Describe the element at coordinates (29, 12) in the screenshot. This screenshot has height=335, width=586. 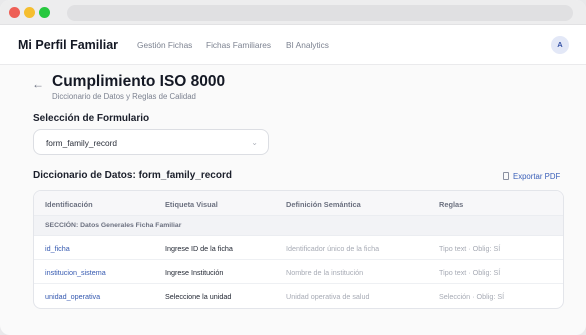
I see `minimize-window-button` at that location.